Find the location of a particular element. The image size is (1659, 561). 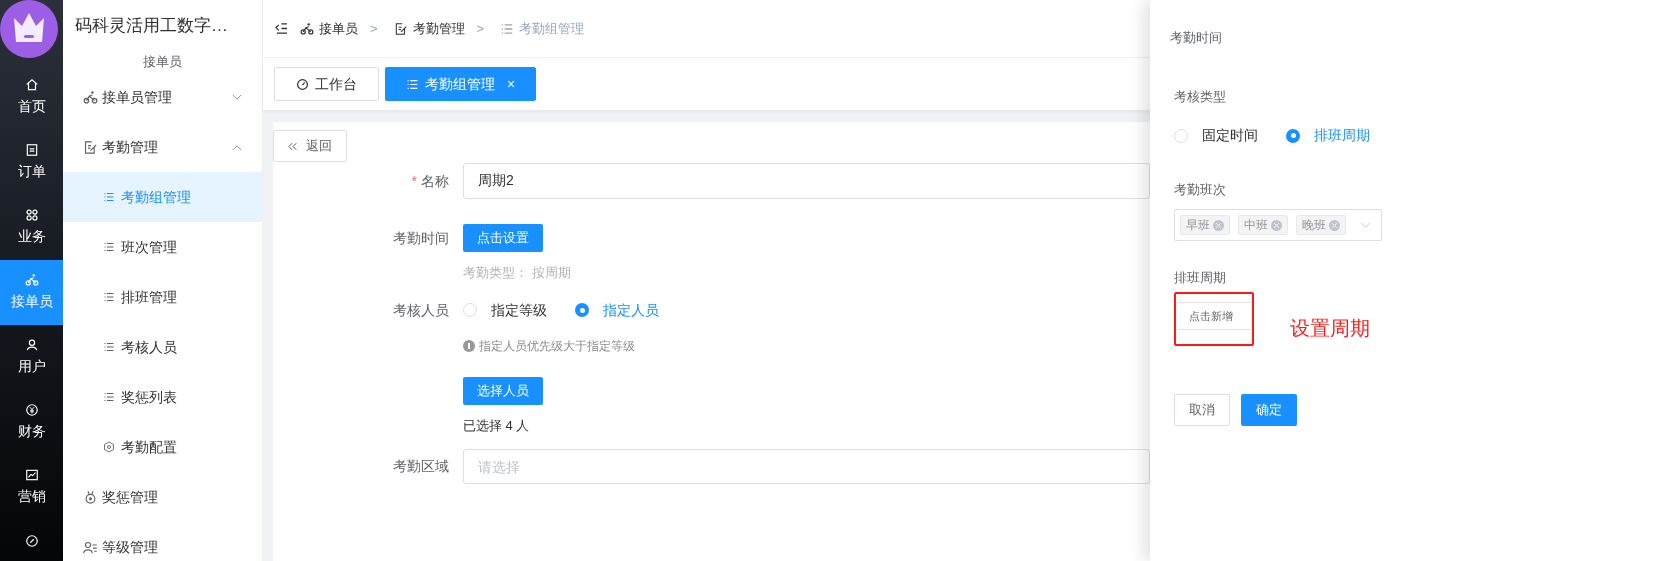

form-label: 考勤区域 is located at coordinates (421, 466).